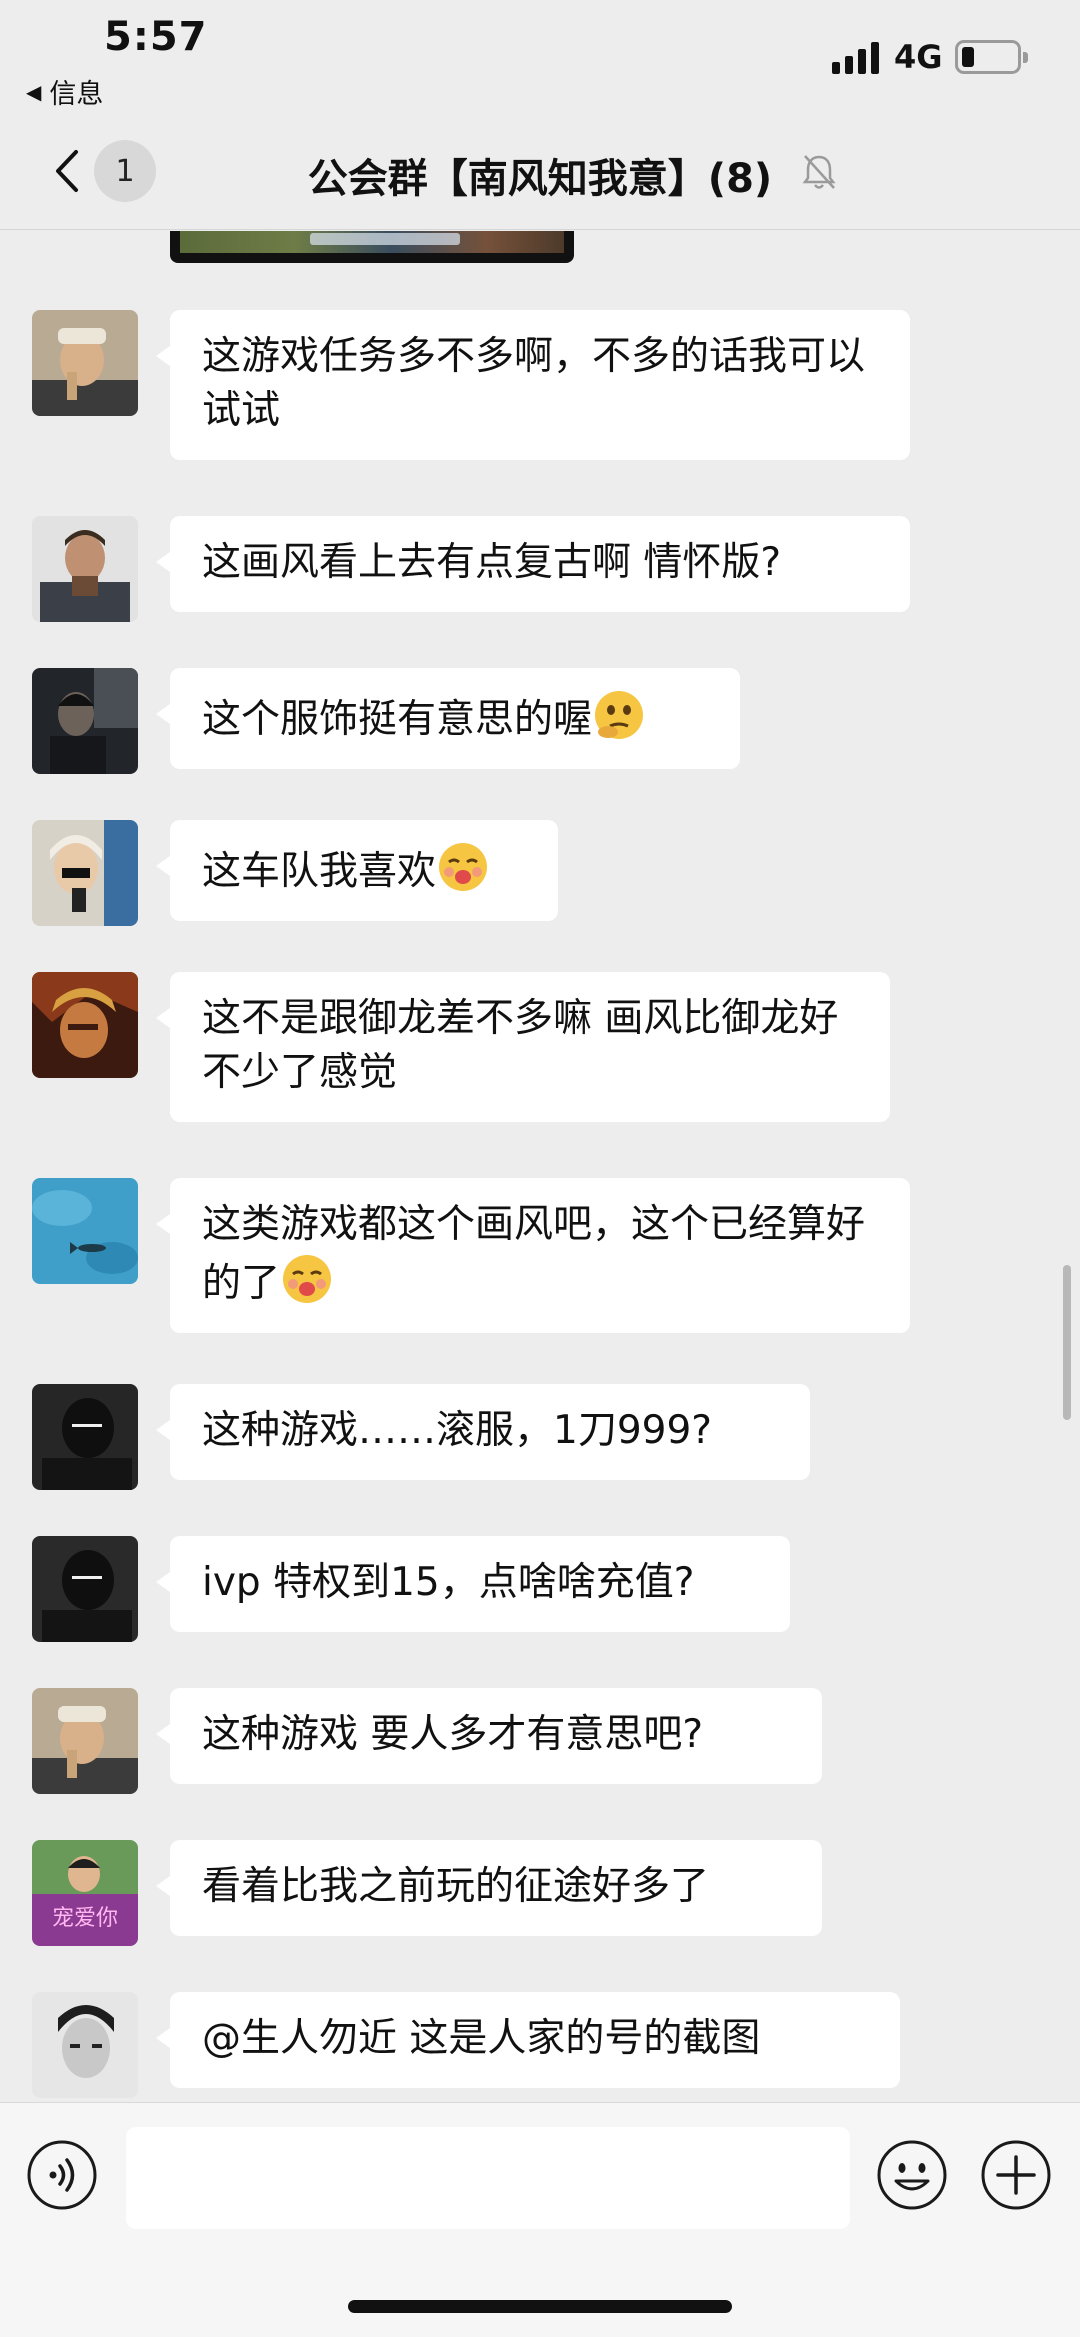 This screenshot has height=2337, width=1080. I want to click on avatar-caption: 宠爱你, so click(84, 1918).